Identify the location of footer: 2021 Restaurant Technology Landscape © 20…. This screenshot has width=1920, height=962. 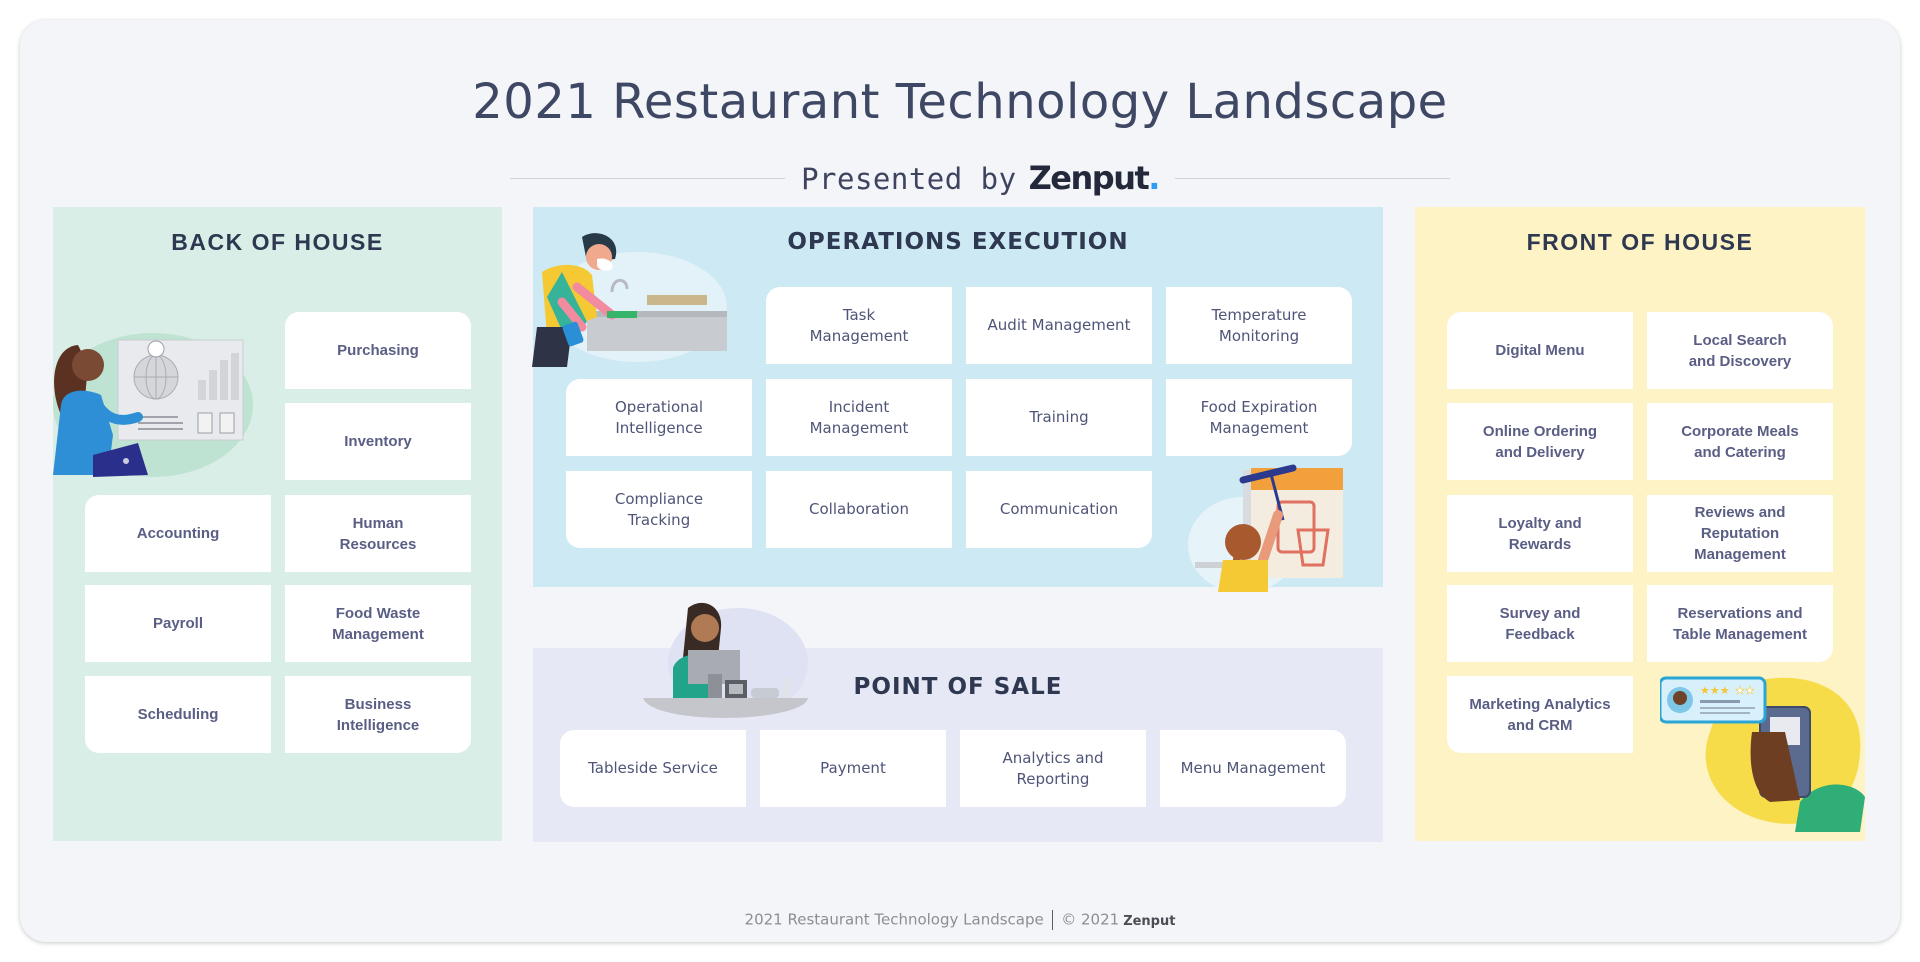
(960, 920).